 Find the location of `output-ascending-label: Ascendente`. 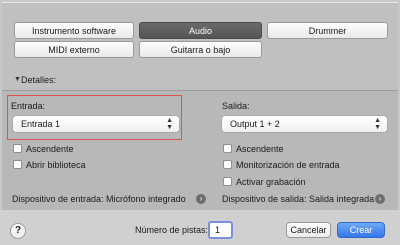

output-ascending-label: Ascendente is located at coordinates (260, 149).